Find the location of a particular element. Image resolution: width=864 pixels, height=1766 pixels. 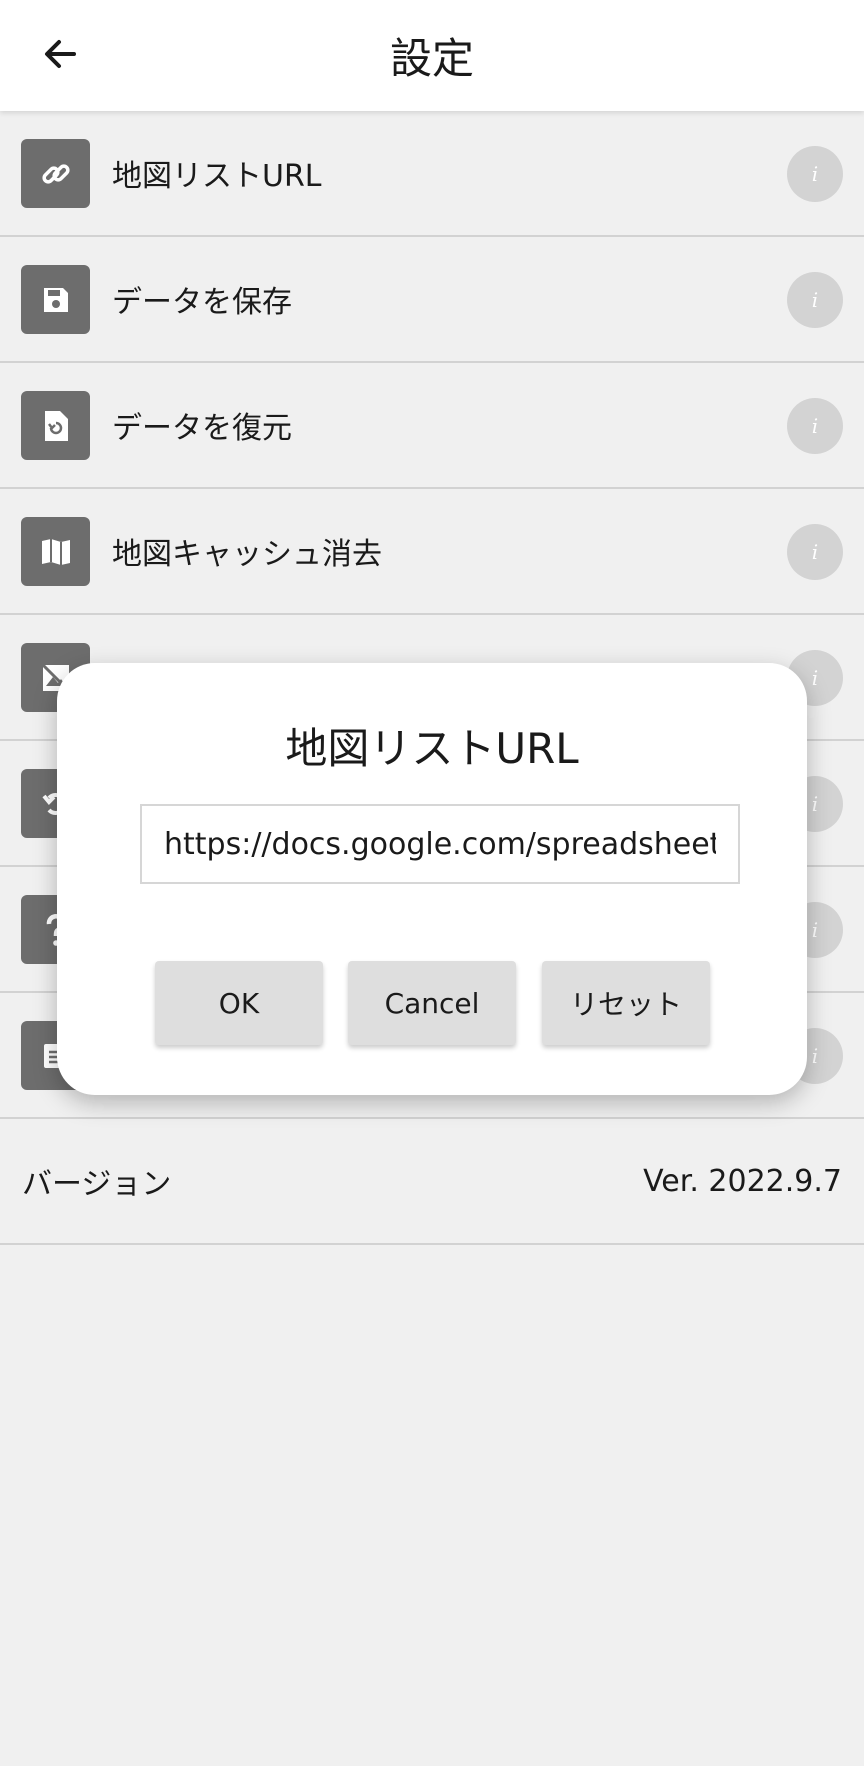

reset-button: リセット is located at coordinates (626, 1003).